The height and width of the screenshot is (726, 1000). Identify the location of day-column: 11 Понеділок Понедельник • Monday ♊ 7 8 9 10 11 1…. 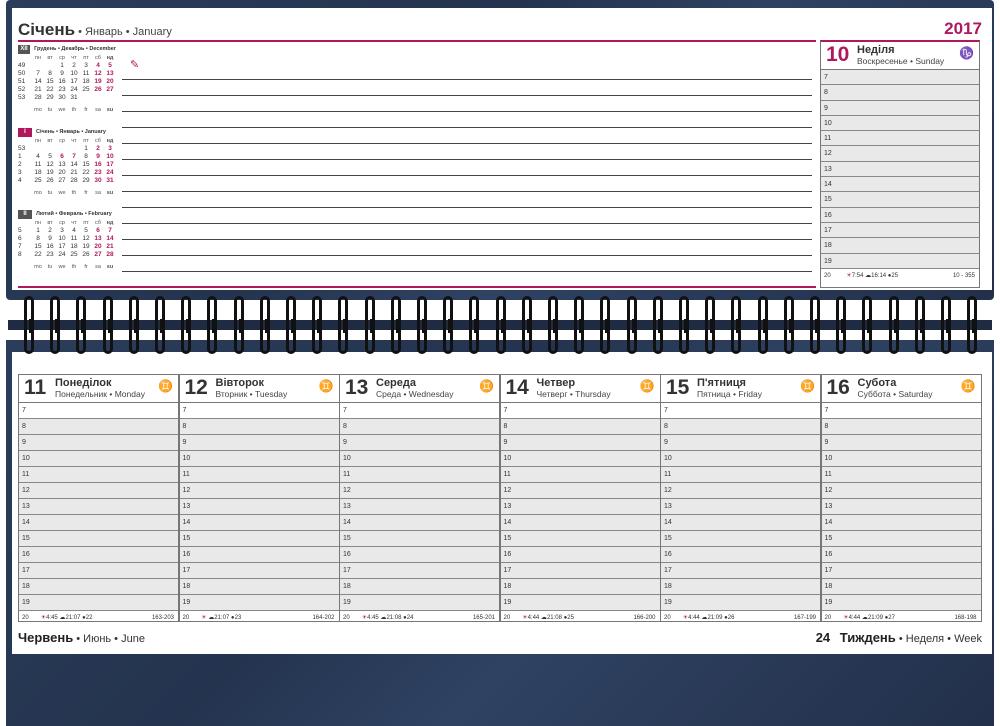
(98, 498).